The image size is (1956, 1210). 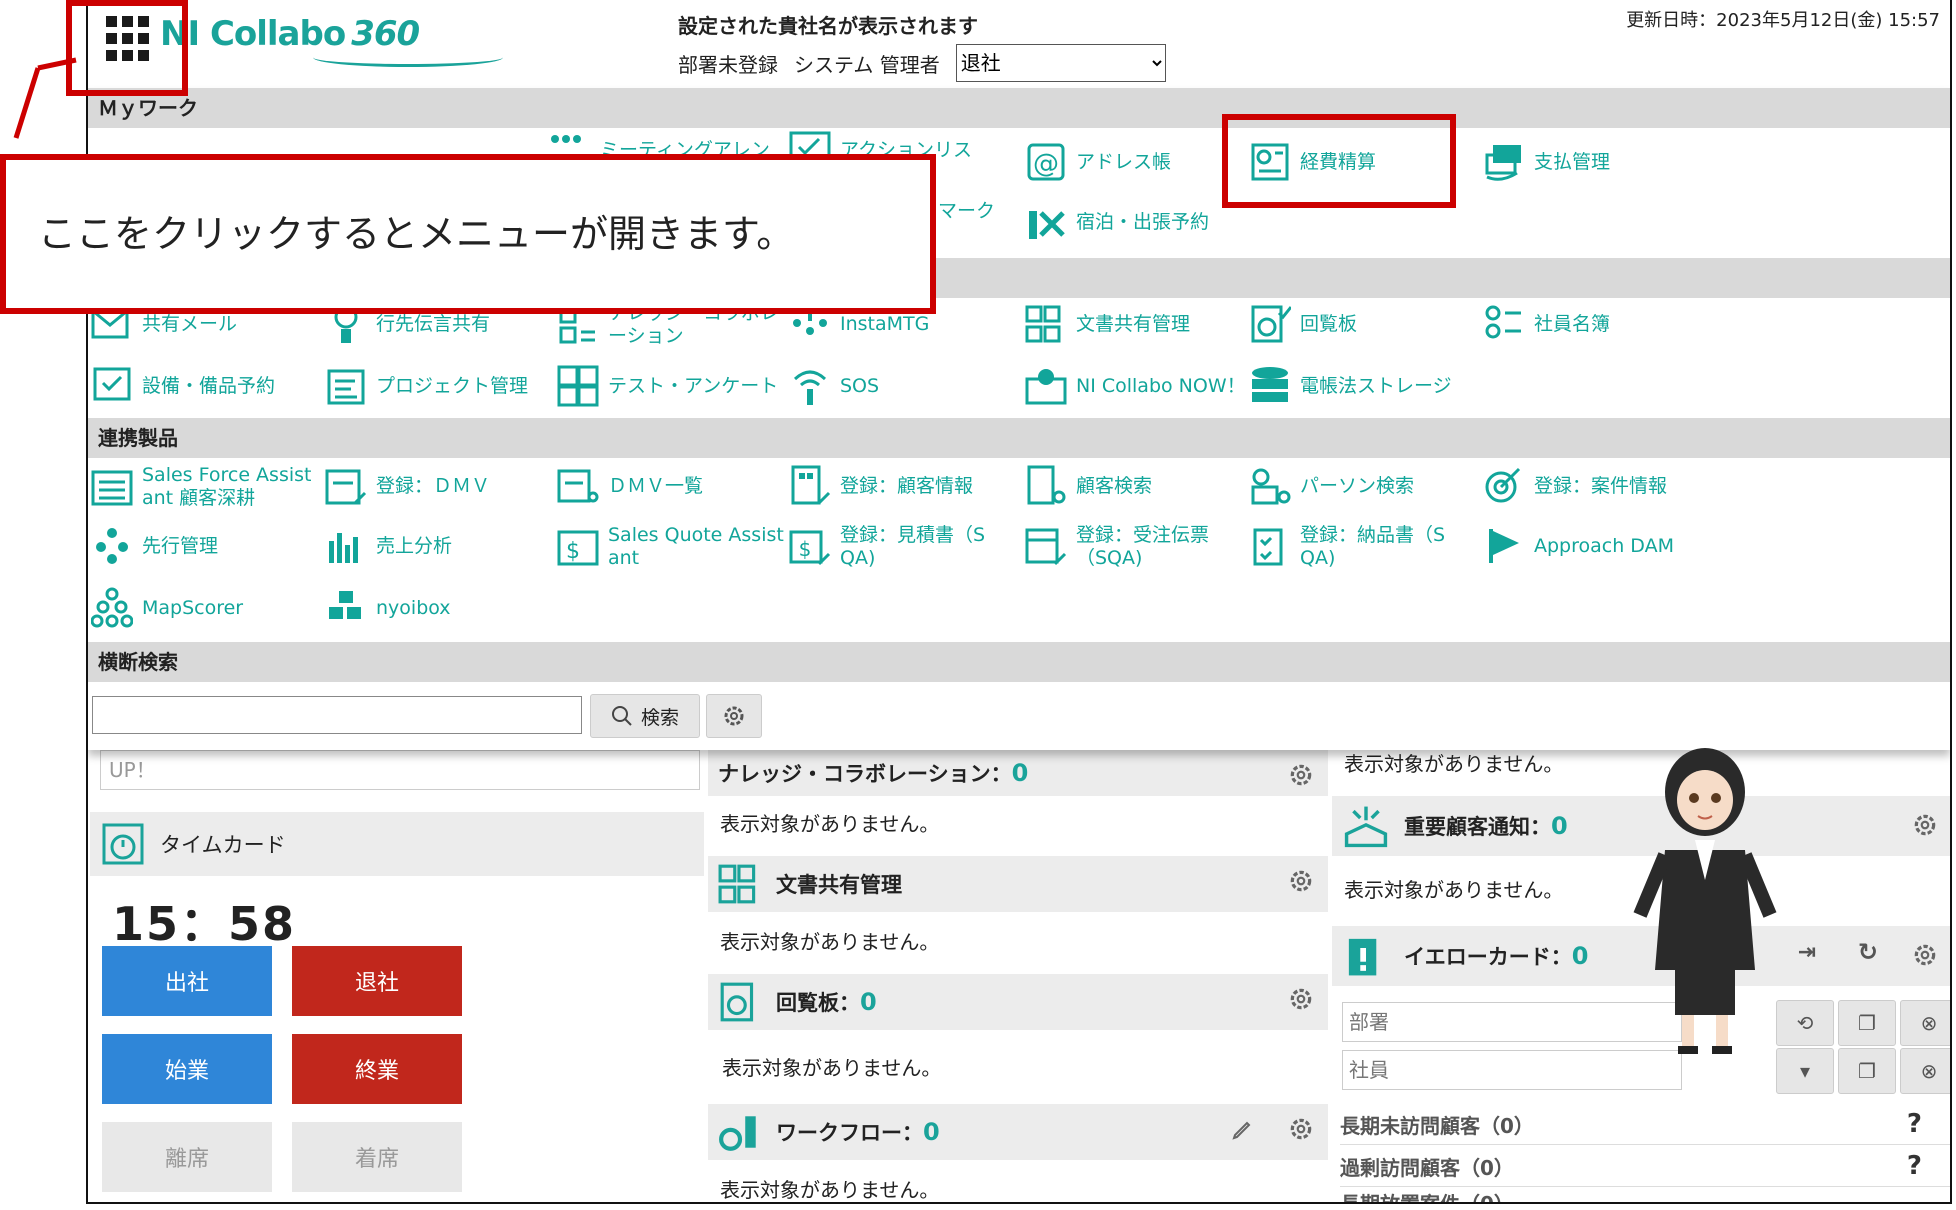 What do you see at coordinates (1427, 1167) in the screenshot?
I see `list-item-label: 過剰訪問顧客（0）` at bounding box center [1427, 1167].